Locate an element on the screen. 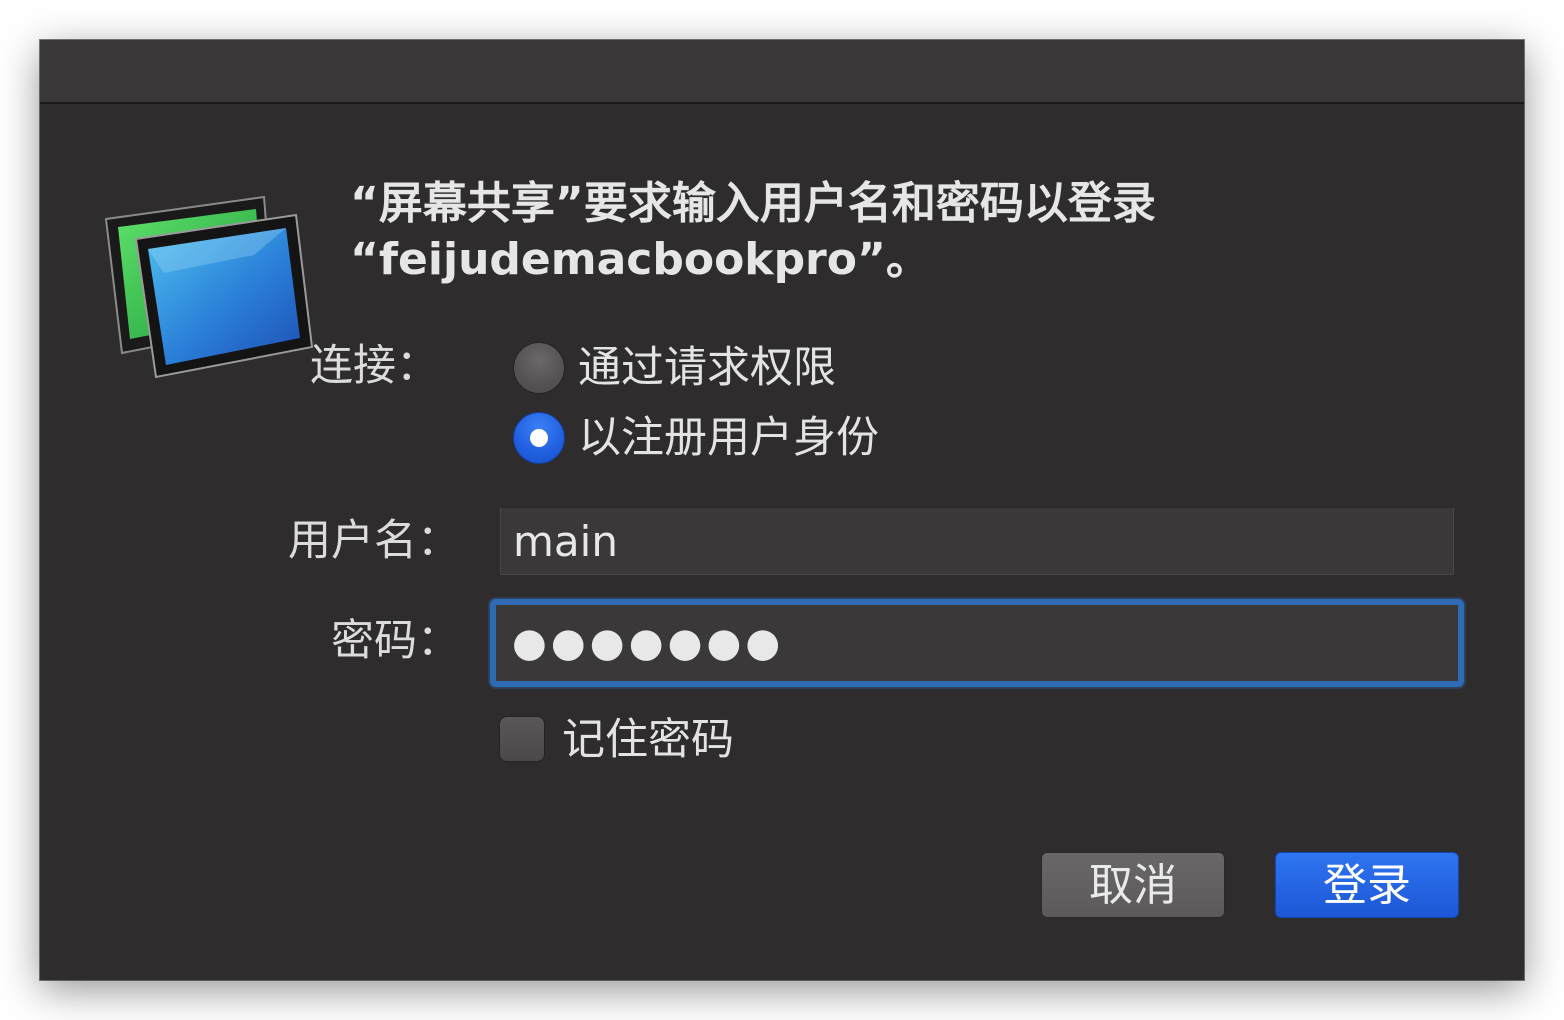 This screenshot has height=1020, width=1564. radio-selected-dot is located at coordinates (539, 438).